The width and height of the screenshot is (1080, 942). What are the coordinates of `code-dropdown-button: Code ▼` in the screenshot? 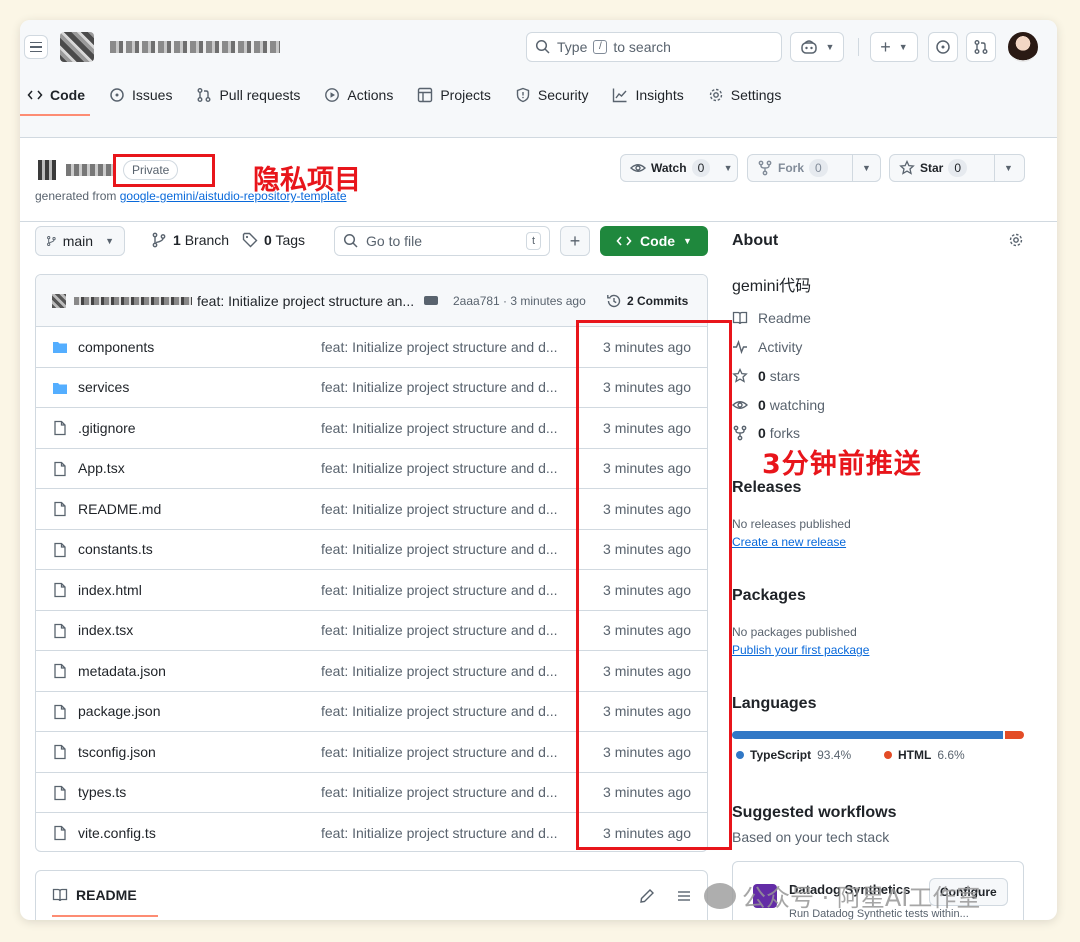 It's located at (654, 241).